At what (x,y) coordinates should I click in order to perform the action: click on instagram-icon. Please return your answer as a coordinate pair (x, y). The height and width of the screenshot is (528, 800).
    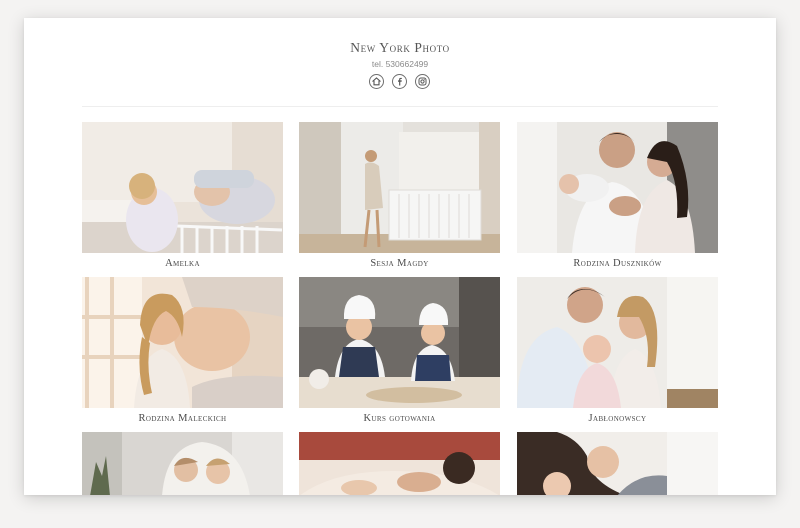
    Looking at the image, I should click on (422, 81).